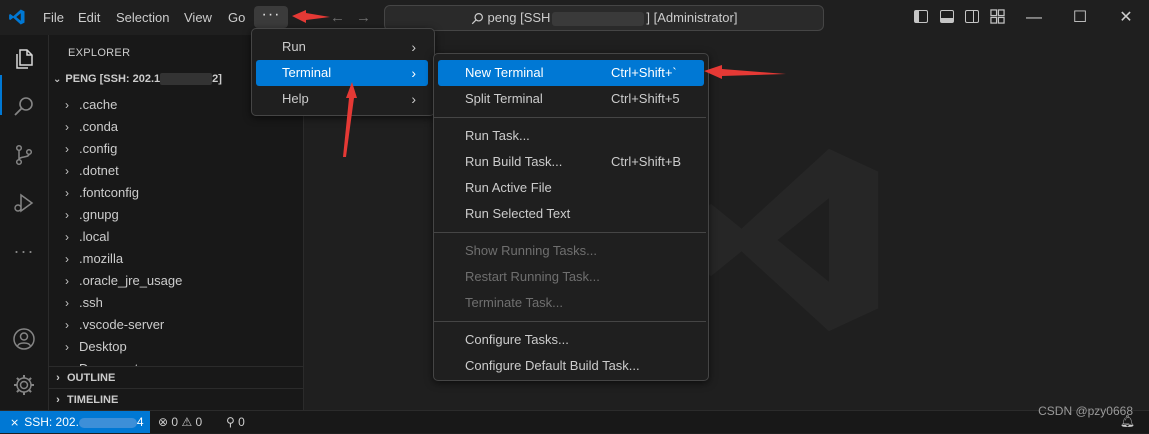  Describe the element at coordinates (350, 119) in the screenshot. I see `annotation-arrow-terminal` at that location.